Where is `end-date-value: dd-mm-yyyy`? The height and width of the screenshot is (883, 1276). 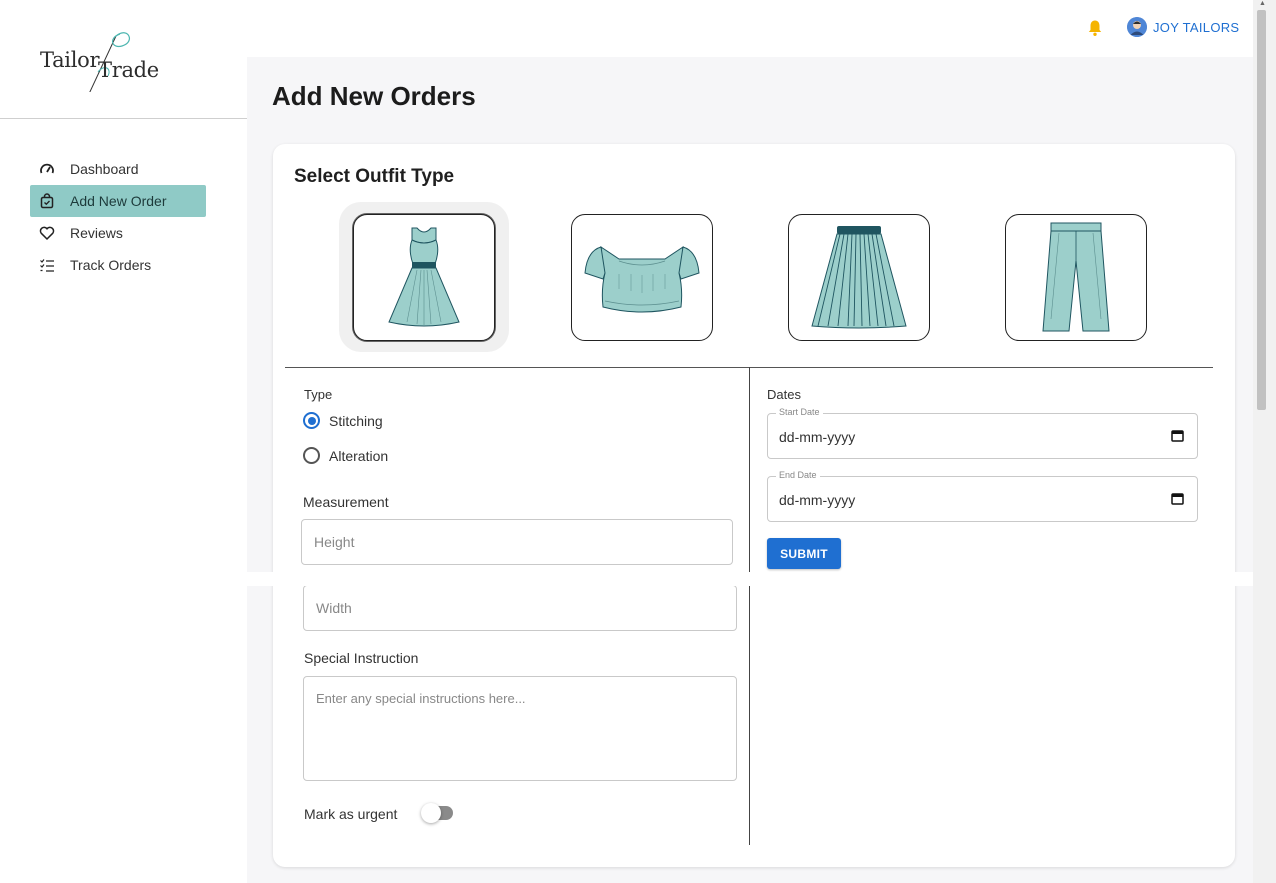 end-date-value: dd-mm-yyyy is located at coordinates (817, 500).